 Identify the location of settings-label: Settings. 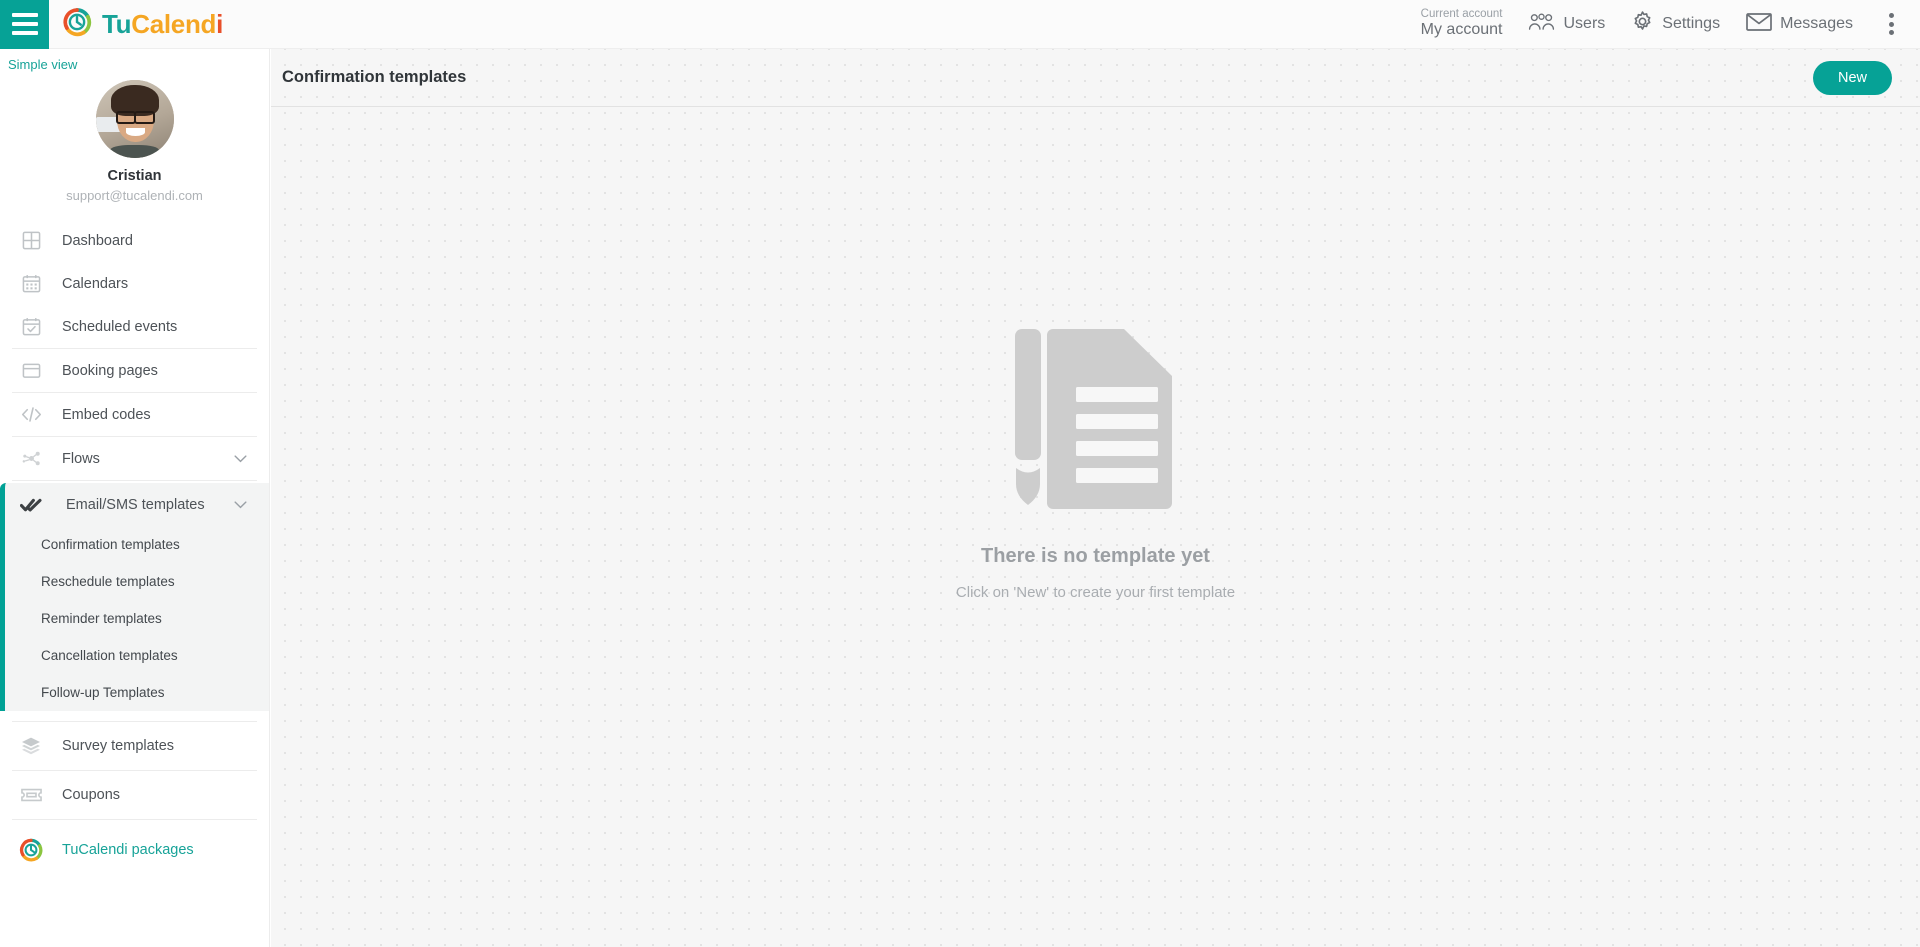
(1691, 23).